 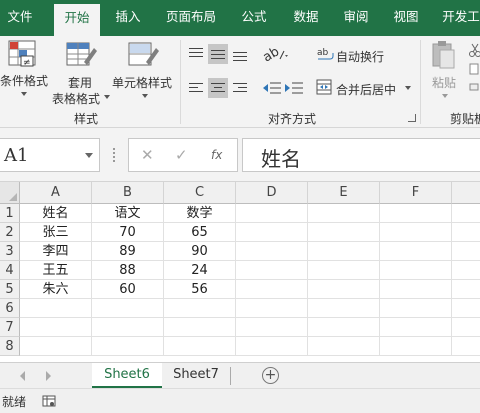 What do you see at coordinates (128, 289) in the screenshot?
I see `cell-b5: 60` at bounding box center [128, 289].